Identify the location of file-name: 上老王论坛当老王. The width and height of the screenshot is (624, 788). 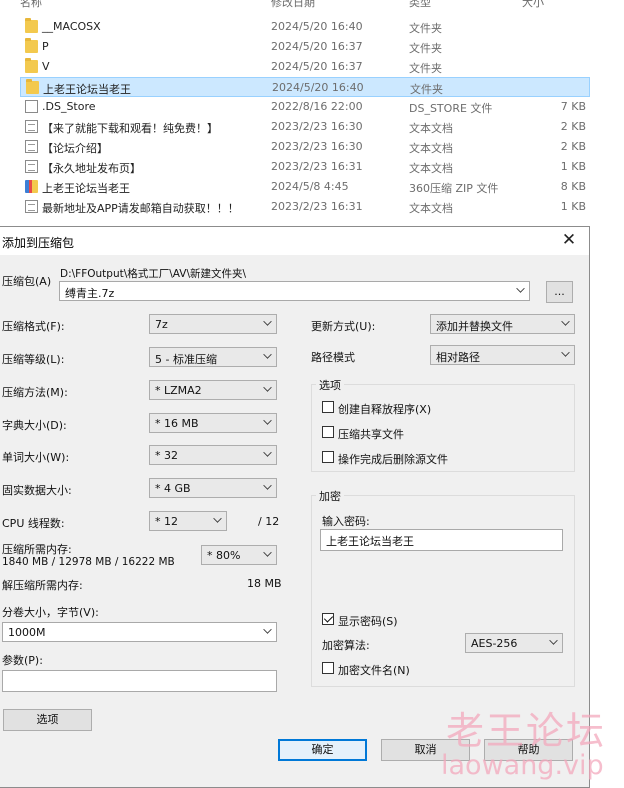
(86, 188).